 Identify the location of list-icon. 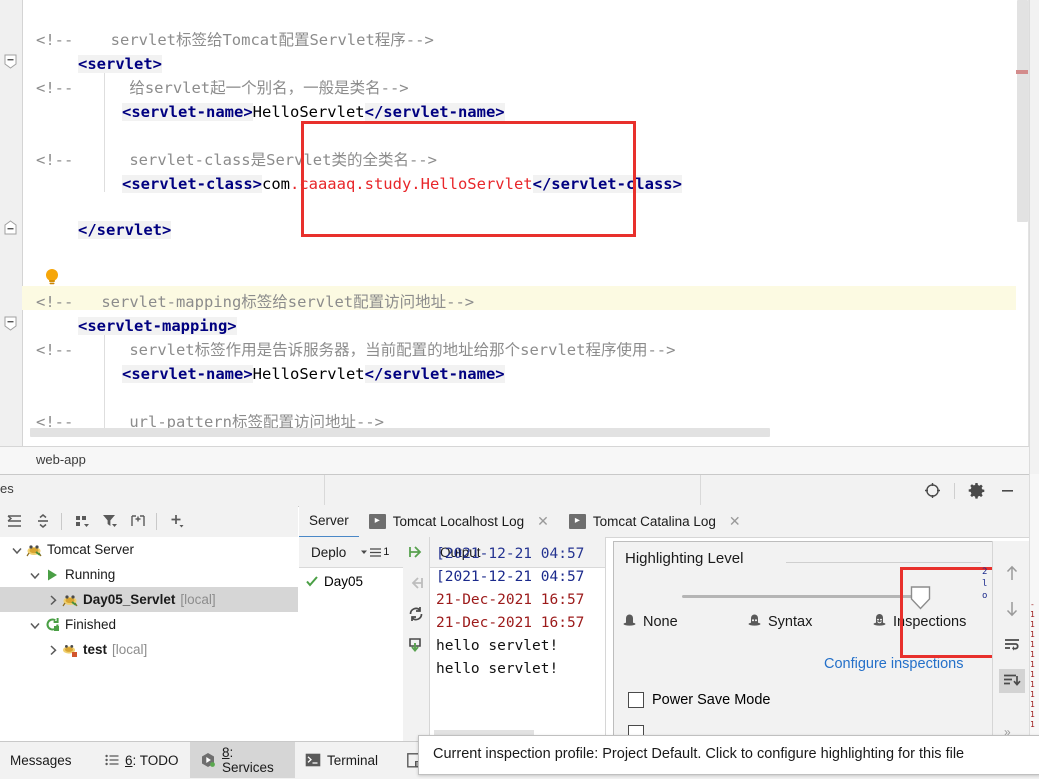
(376, 552).